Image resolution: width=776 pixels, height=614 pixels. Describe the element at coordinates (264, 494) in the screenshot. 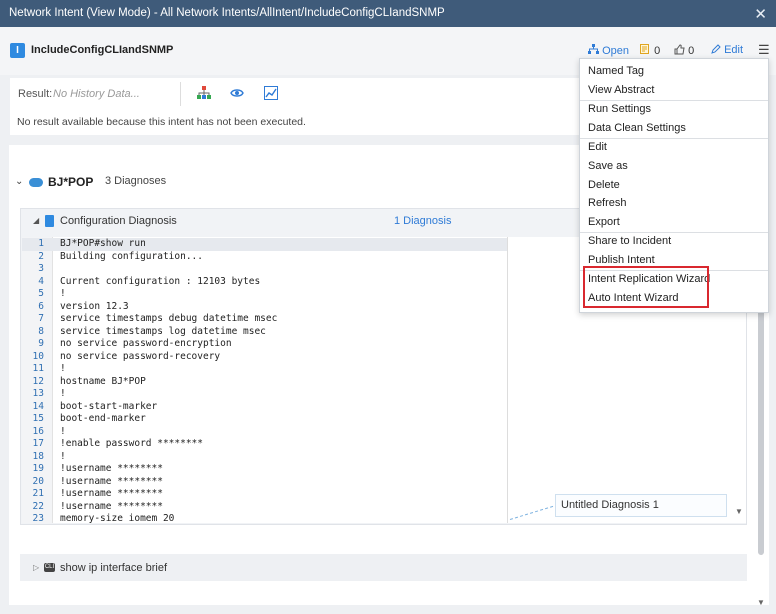

I see `code-line: 21 !username ********` at that location.